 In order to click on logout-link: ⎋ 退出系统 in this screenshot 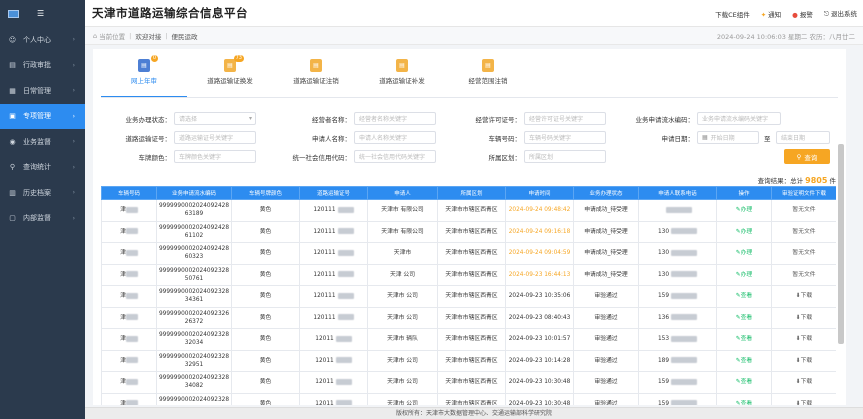, I will do `click(840, 13)`.